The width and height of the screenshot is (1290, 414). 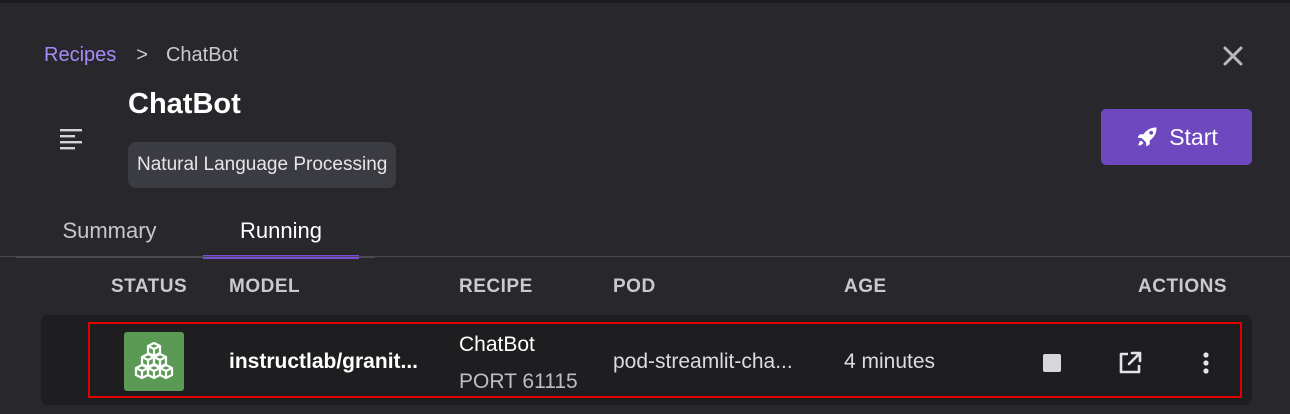 I want to click on page-title: ChatBot, so click(x=184, y=104).